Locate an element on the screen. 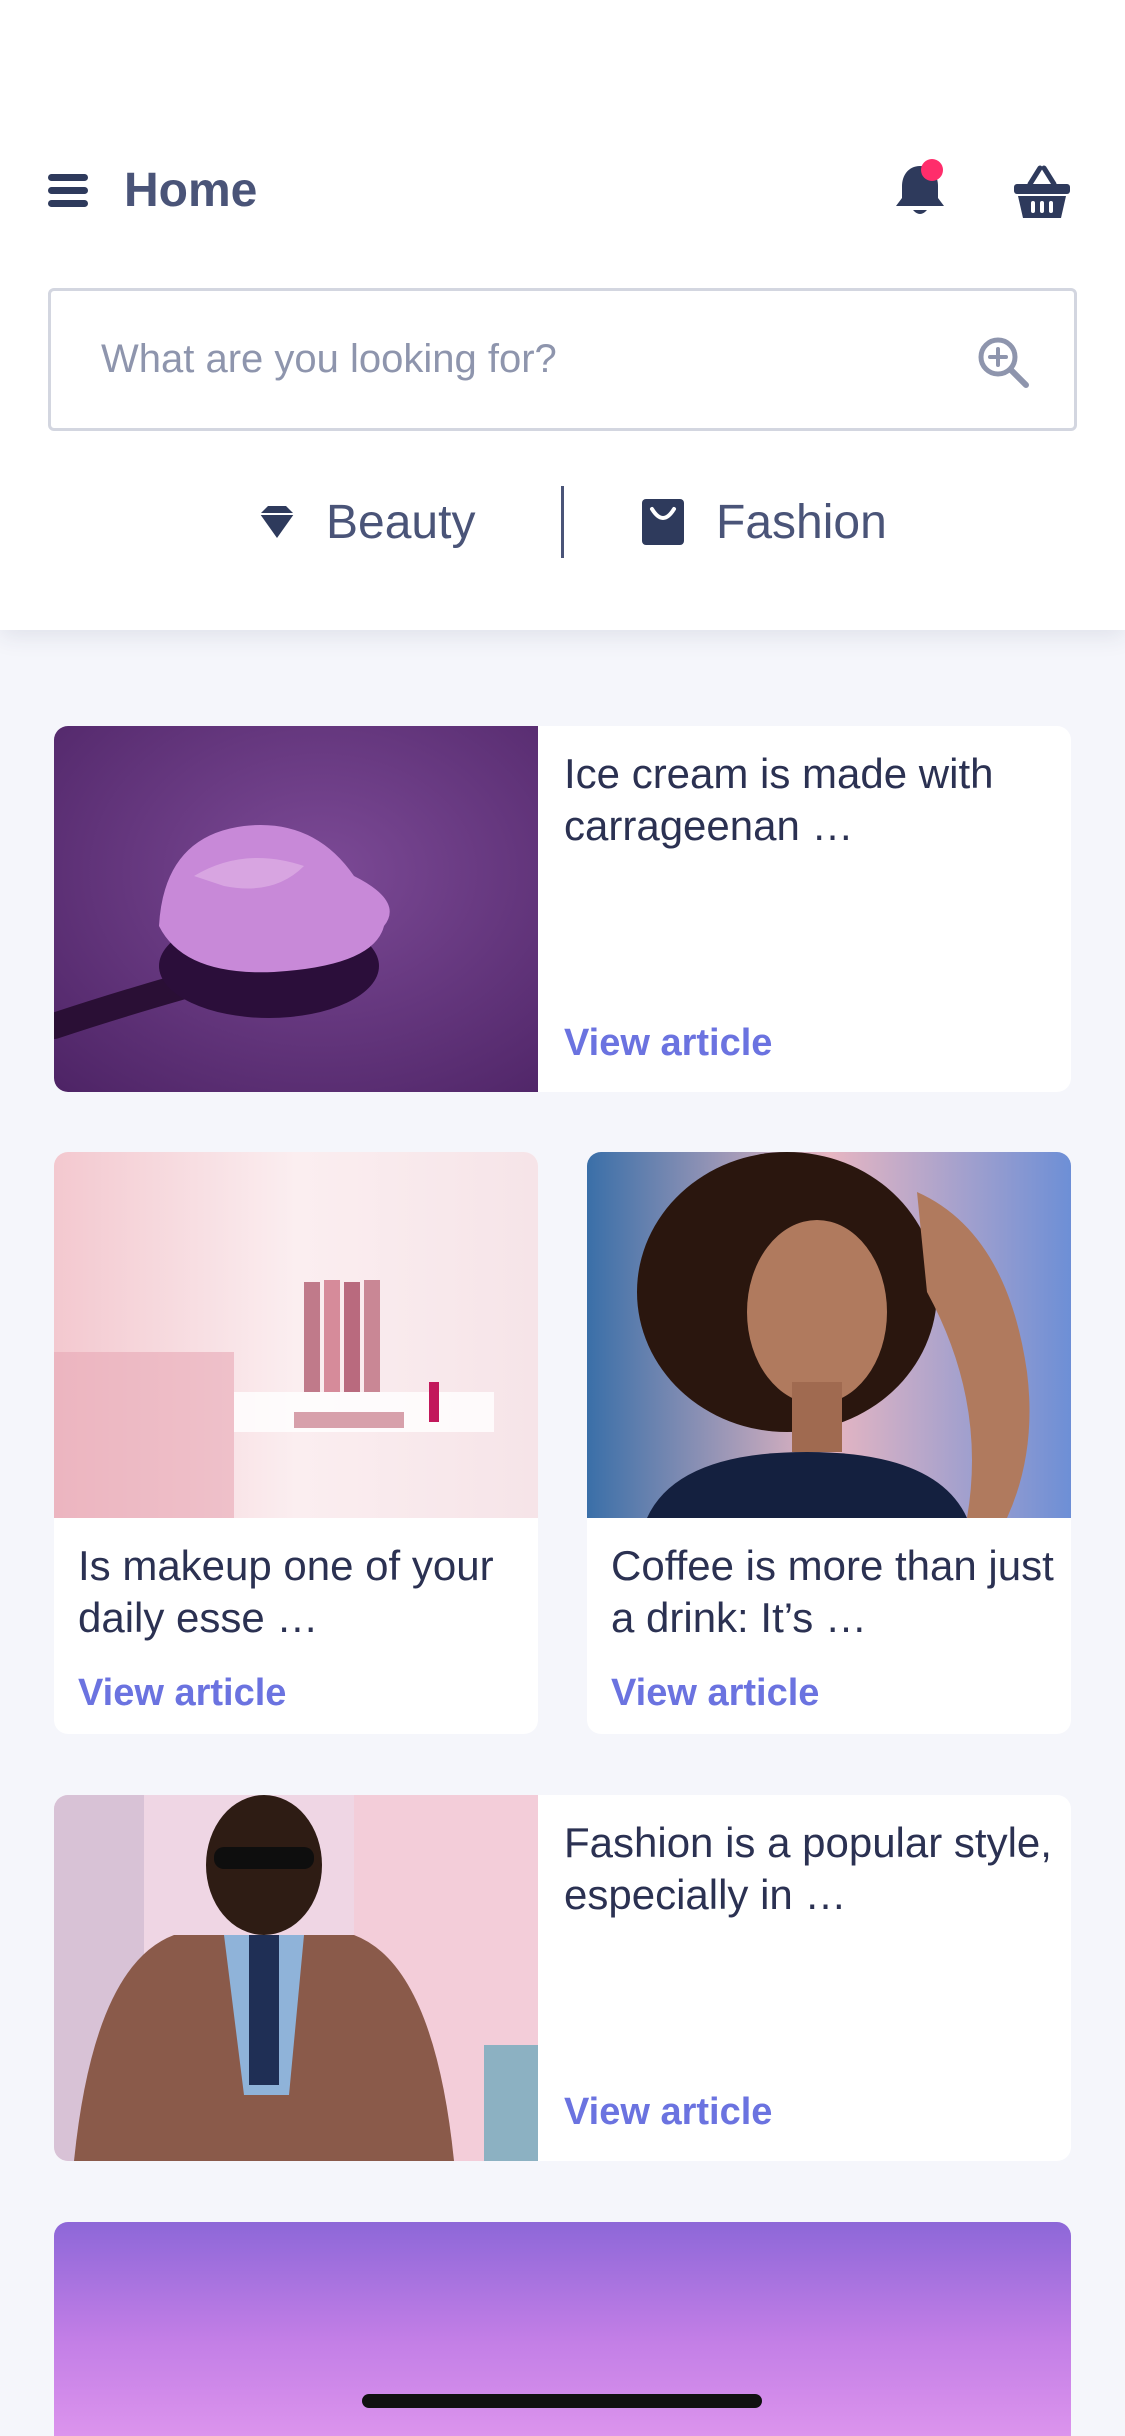 The width and height of the screenshot is (1125, 2436). category-fashion: Fashion is located at coordinates (763, 522).